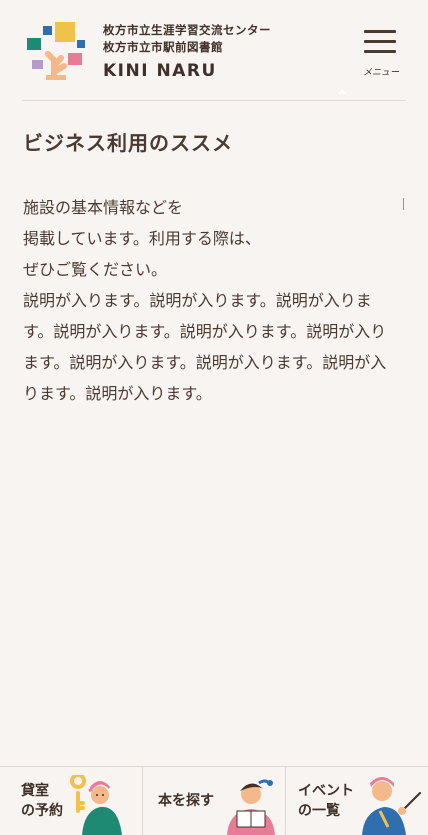  I want to click on site-logo-text: 枚方市立生涯学習交流センター 枚方市立市駅前図書館 KINI NARU, so click(187, 51).